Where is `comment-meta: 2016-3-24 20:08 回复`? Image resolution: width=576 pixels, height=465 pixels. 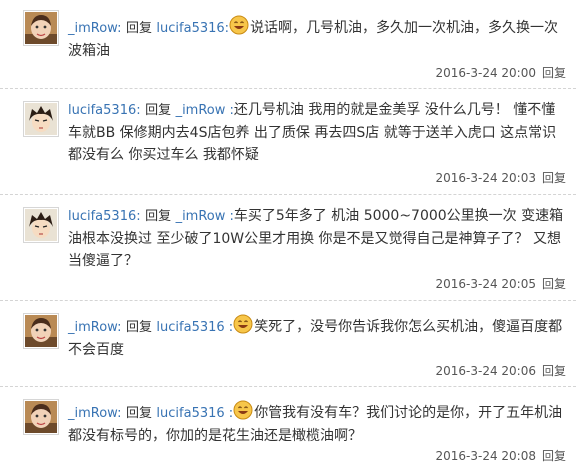 comment-meta: 2016-3-24 20:08 回复 is located at coordinates (500, 455).